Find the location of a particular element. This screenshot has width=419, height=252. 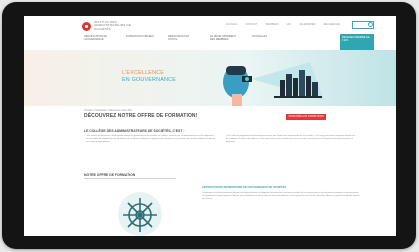

become-member-button: DEVENEZ MEMBRE DE L'IAS is located at coordinates (357, 42).